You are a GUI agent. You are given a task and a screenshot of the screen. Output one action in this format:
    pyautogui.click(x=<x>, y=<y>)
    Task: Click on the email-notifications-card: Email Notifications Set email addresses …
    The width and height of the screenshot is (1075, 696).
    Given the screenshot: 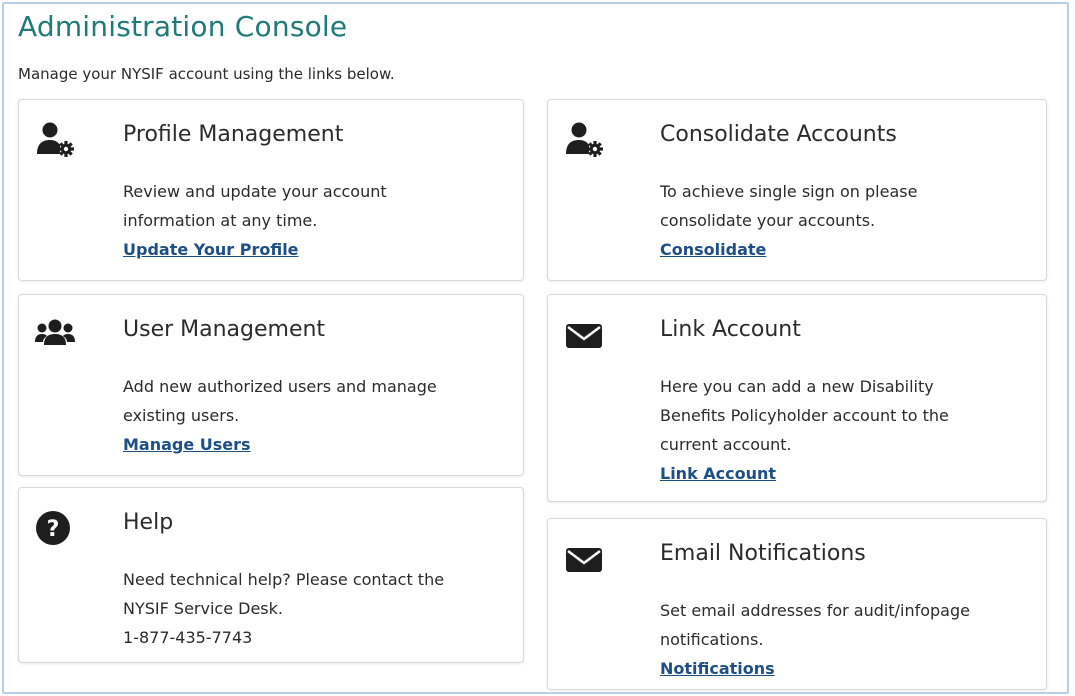 What is the action you would take?
    pyautogui.click(x=797, y=604)
    